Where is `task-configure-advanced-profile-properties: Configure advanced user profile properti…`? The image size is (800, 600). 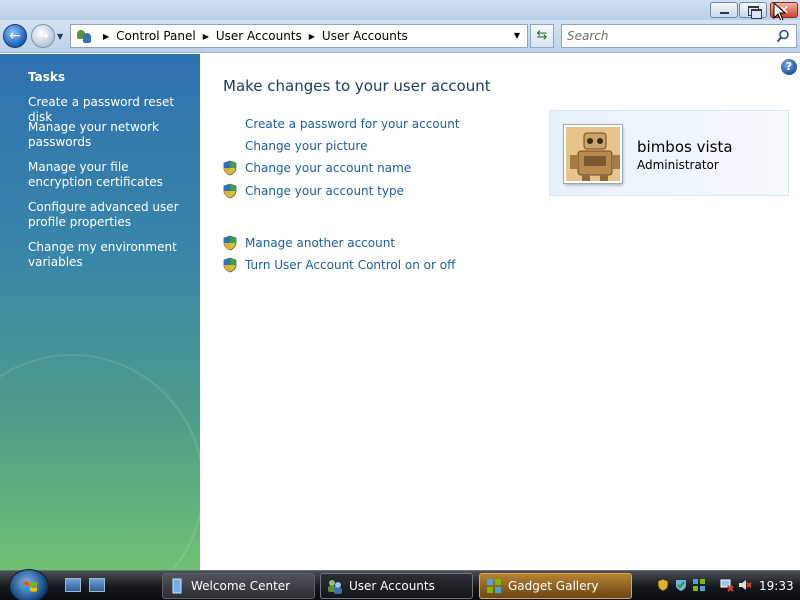 task-configure-advanced-profile-properties: Configure advanced user profile properti… is located at coordinates (108, 215).